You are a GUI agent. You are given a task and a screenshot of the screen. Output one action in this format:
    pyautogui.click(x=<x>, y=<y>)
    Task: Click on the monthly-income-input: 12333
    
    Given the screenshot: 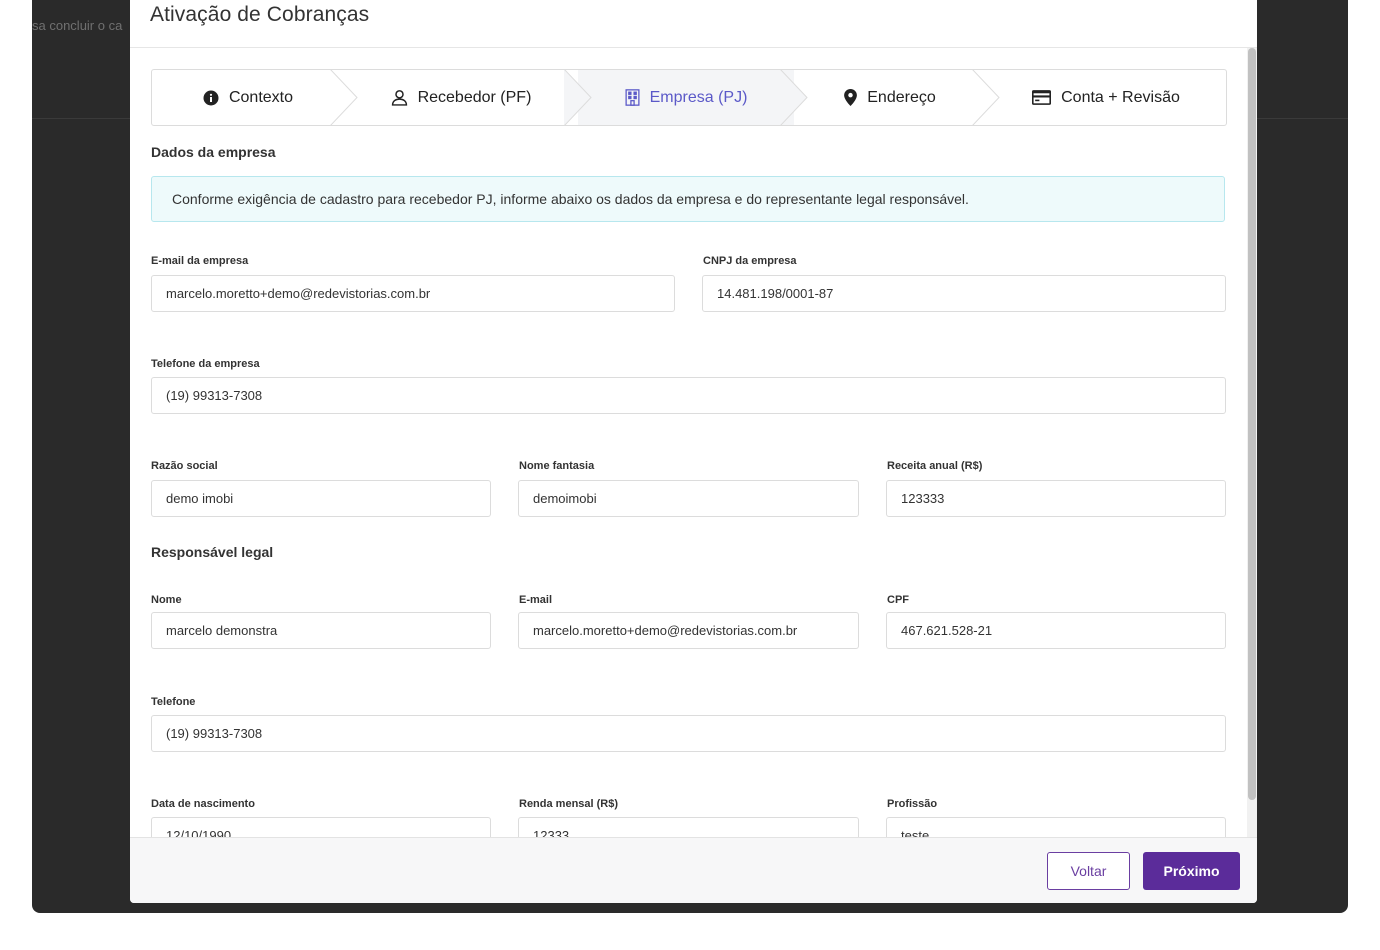 What is the action you would take?
    pyautogui.click(x=688, y=827)
    